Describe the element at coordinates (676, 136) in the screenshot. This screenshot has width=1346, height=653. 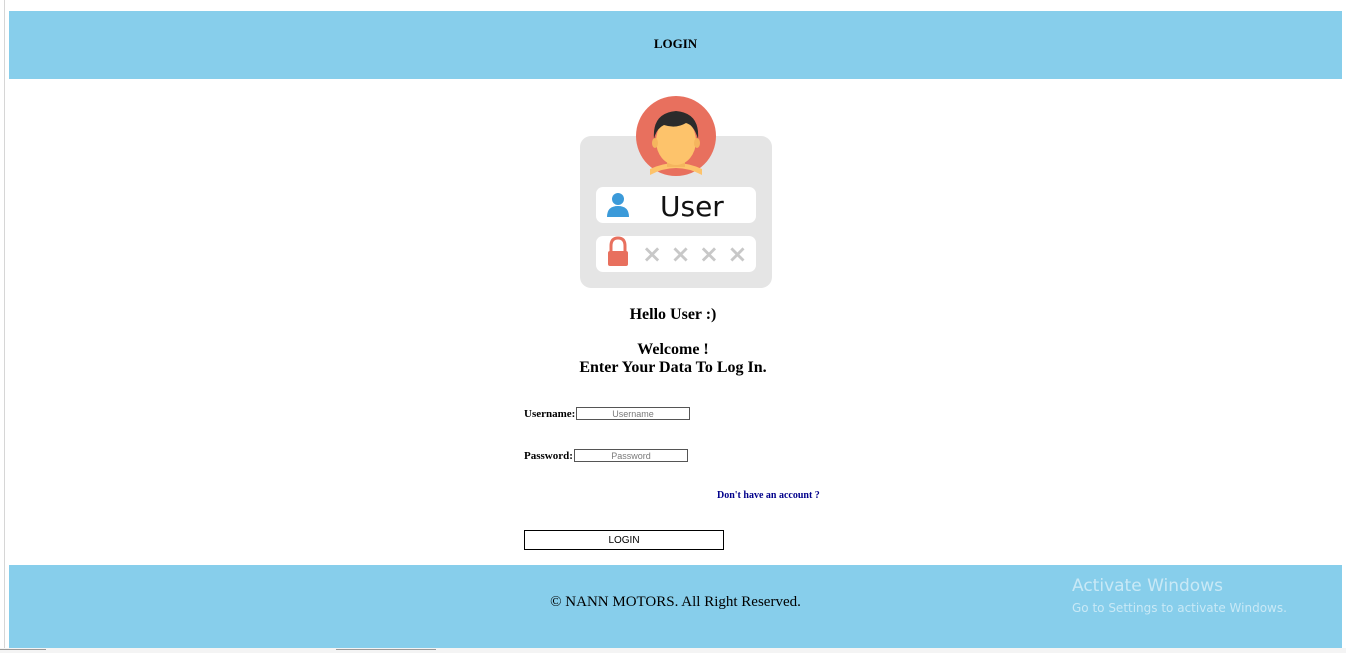
I see `avatar-icon` at that location.